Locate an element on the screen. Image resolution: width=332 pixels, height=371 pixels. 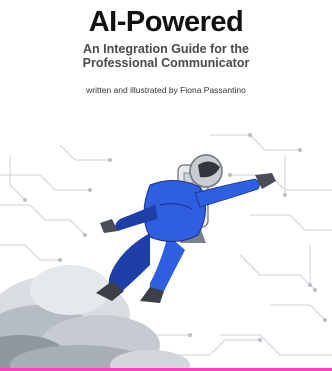
subtitle-line-1: An Integration Guide for the is located at coordinates (166, 49).